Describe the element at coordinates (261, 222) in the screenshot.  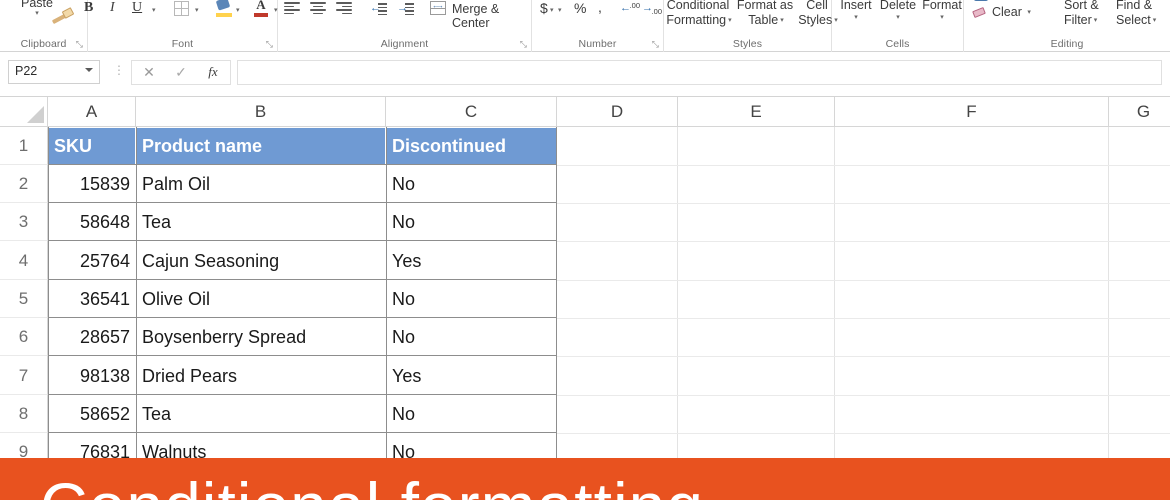
I see `cell-b3: Tea` at that location.